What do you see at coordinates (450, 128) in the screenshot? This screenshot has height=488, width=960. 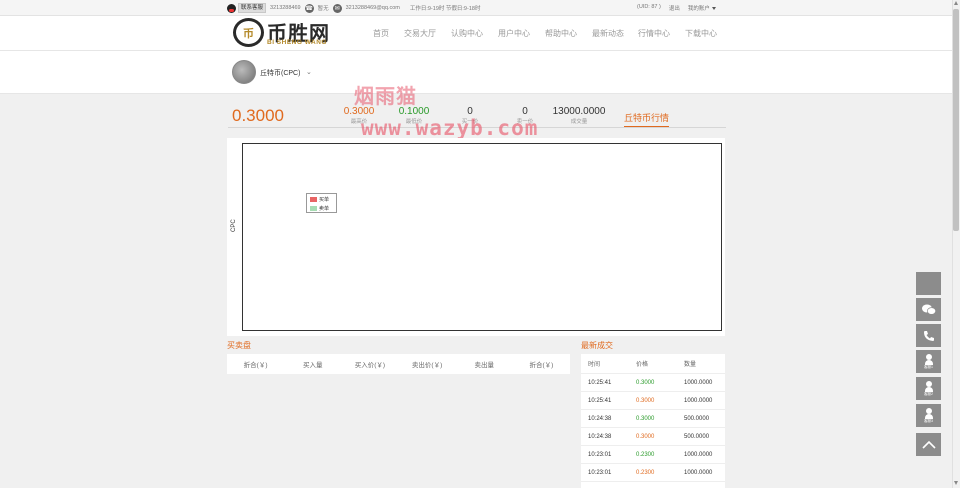 I see `watermark-en: www.wazyb.com` at bounding box center [450, 128].